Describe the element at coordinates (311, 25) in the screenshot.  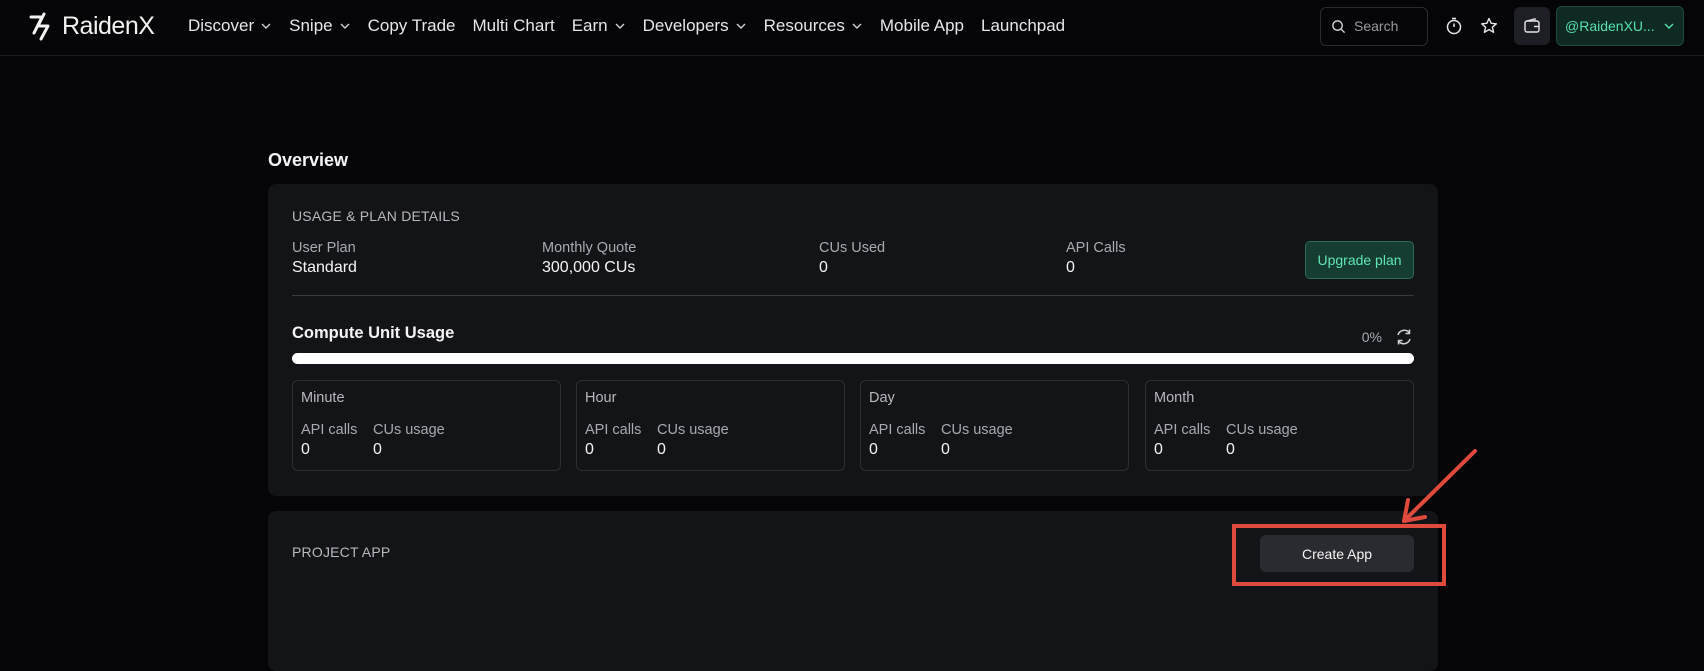
I see `nav-item-label: Snipe` at that location.